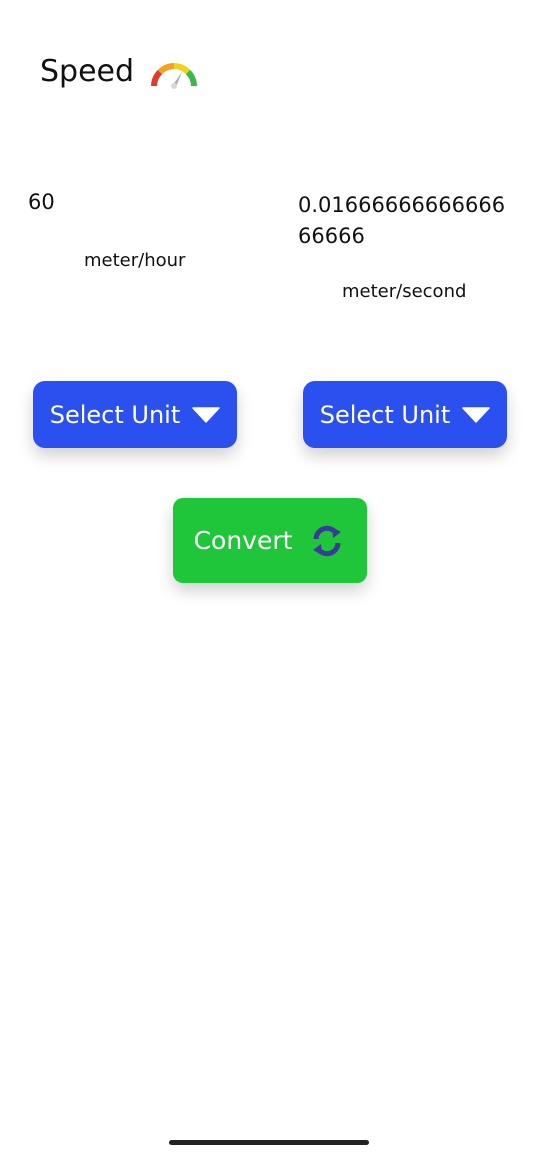  Describe the element at coordinates (174, 76) in the screenshot. I see `speedometer-icon` at that location.